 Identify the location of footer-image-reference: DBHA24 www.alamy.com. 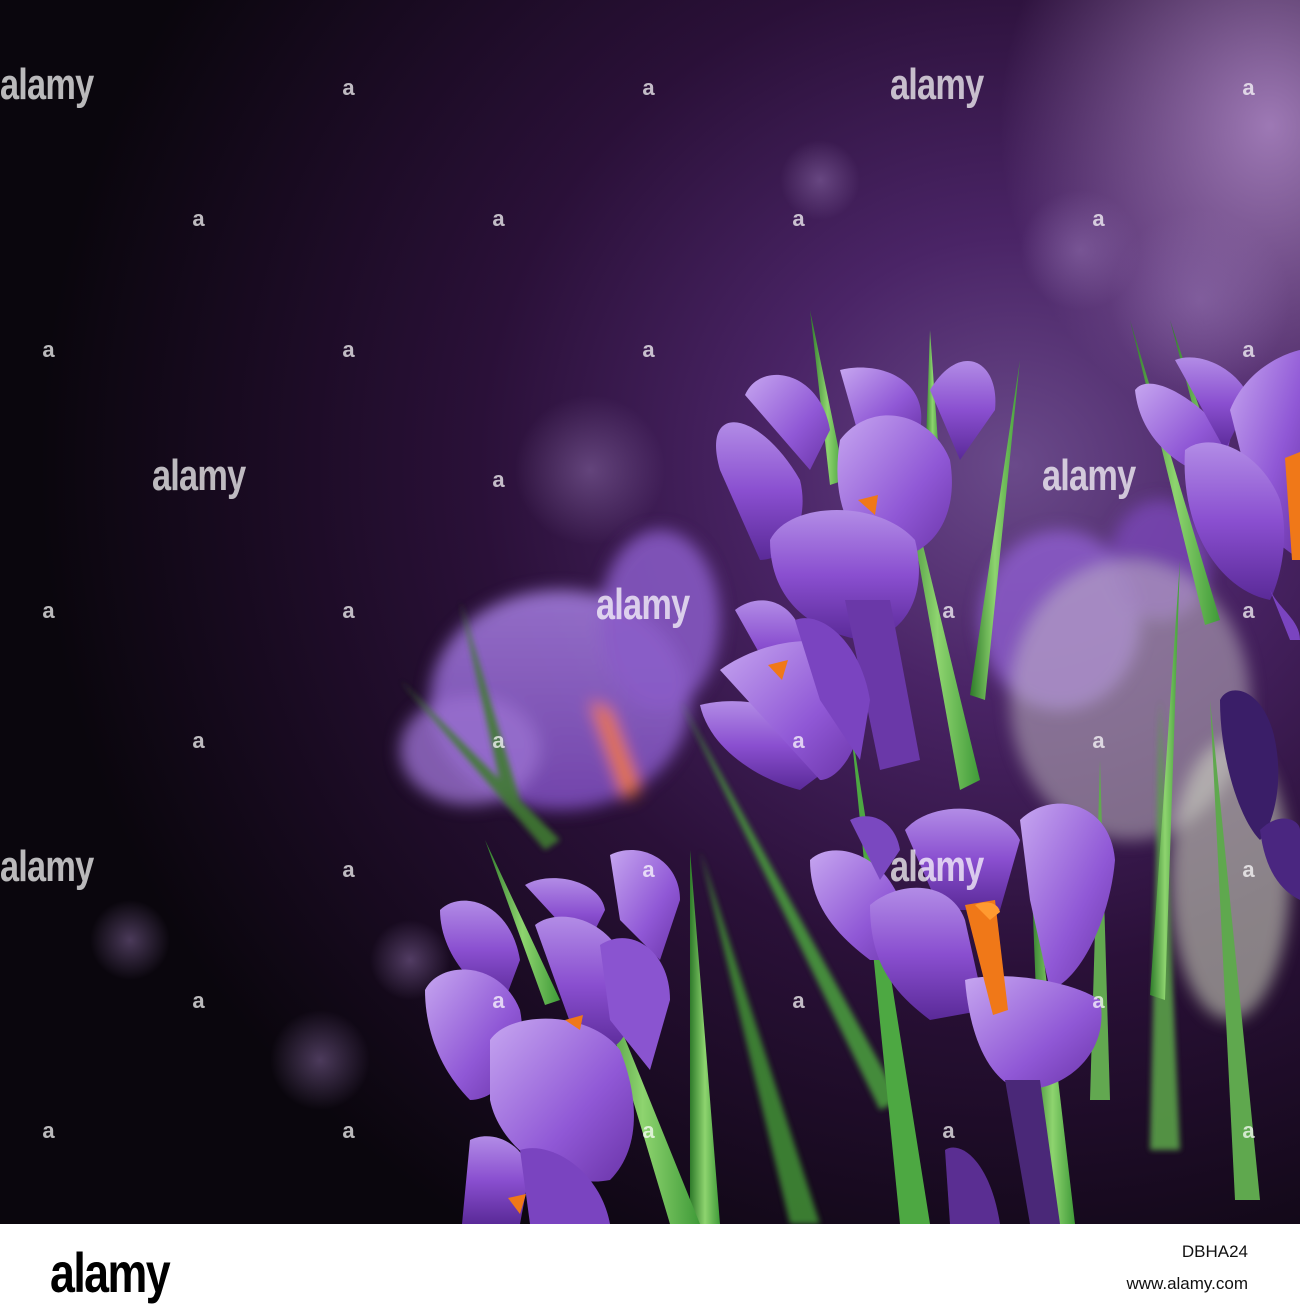
(1187, 1268).